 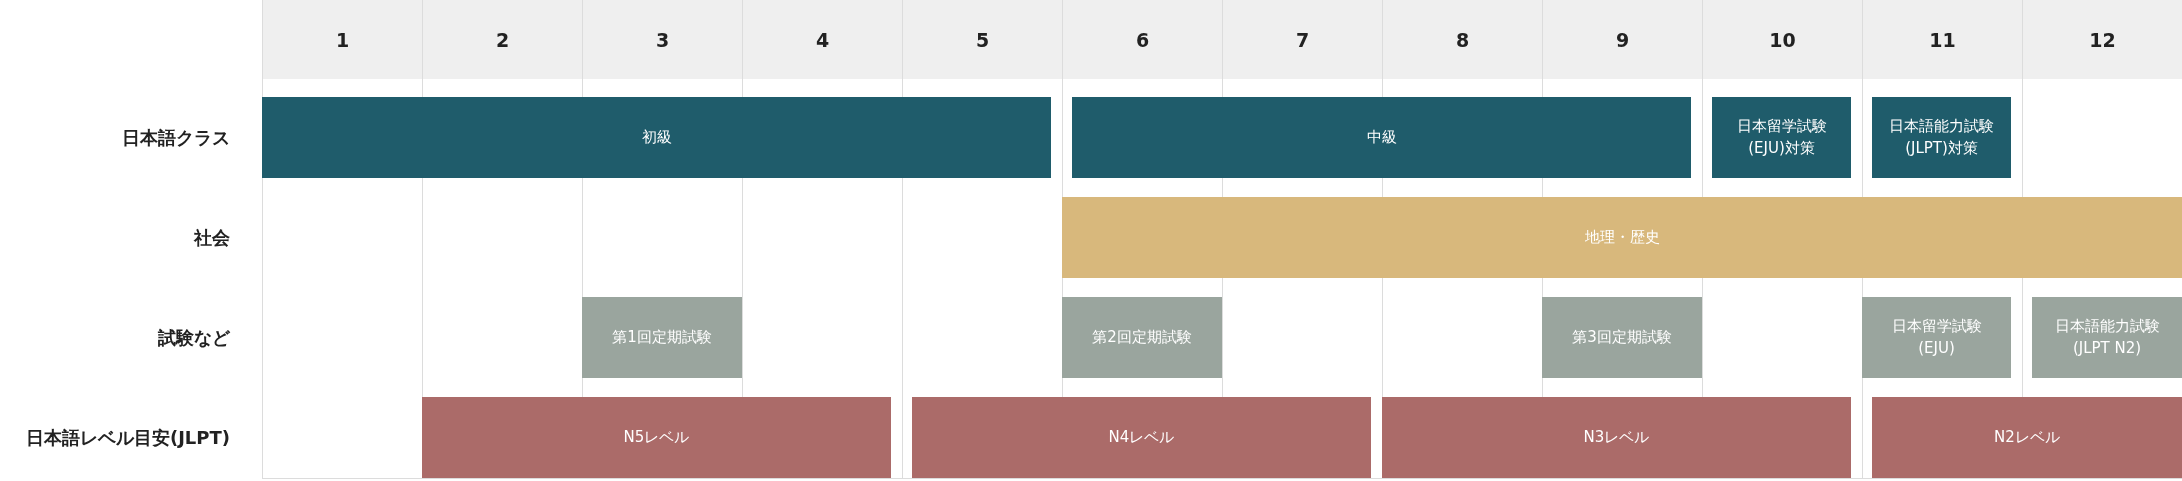 What do you see at coordinates (1141, 437) in the screenshot?
I see `schedule-bar: N4レベル` at bounding box center [1141, 437].